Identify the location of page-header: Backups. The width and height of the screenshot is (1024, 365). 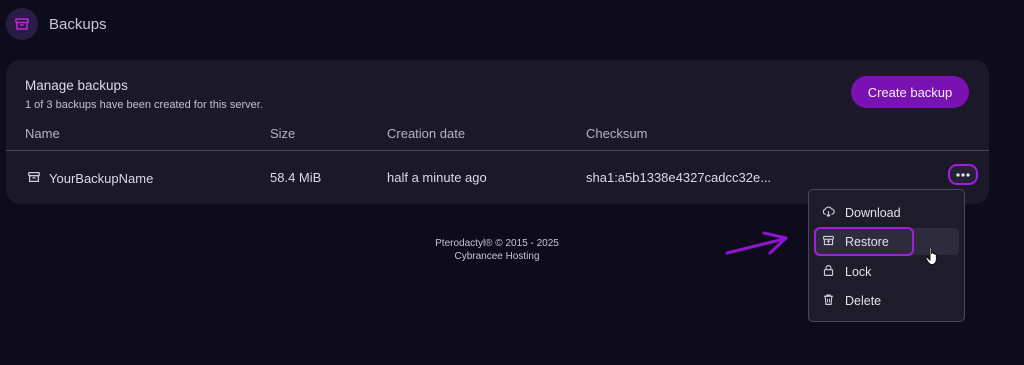
(56, 24).